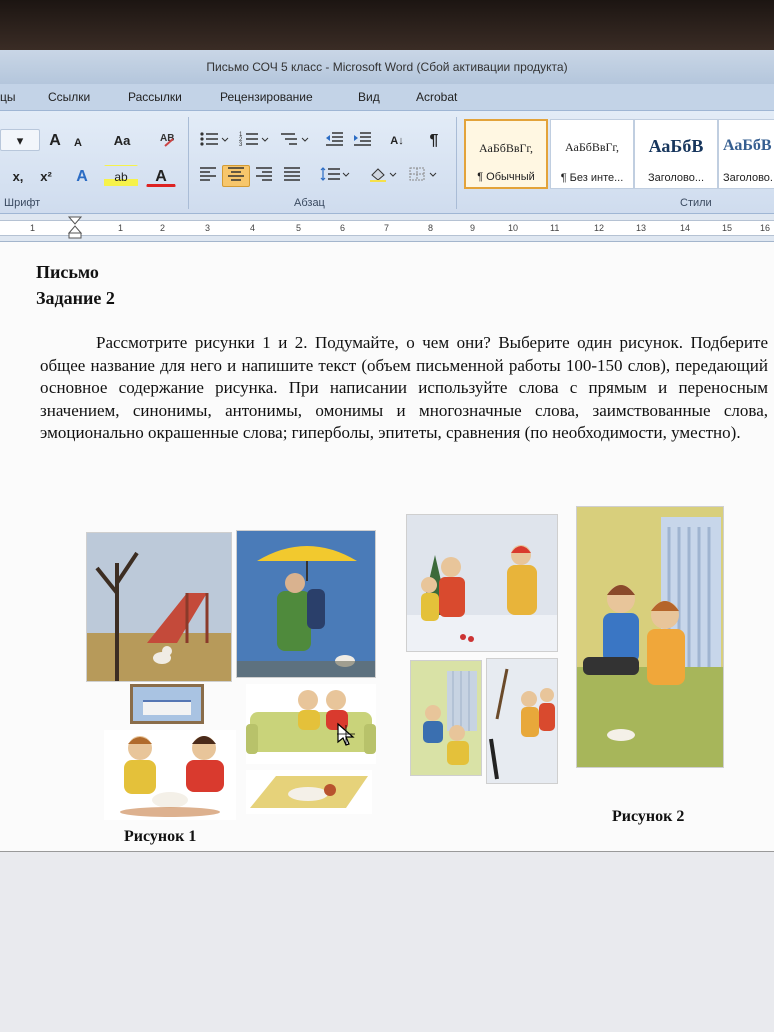 This screenshot has width=774, height=1032. What do you see at coordinates (69, 97) in the screenshot?
I see `tab-references: Ссылки` at bounding box center [69, 97].